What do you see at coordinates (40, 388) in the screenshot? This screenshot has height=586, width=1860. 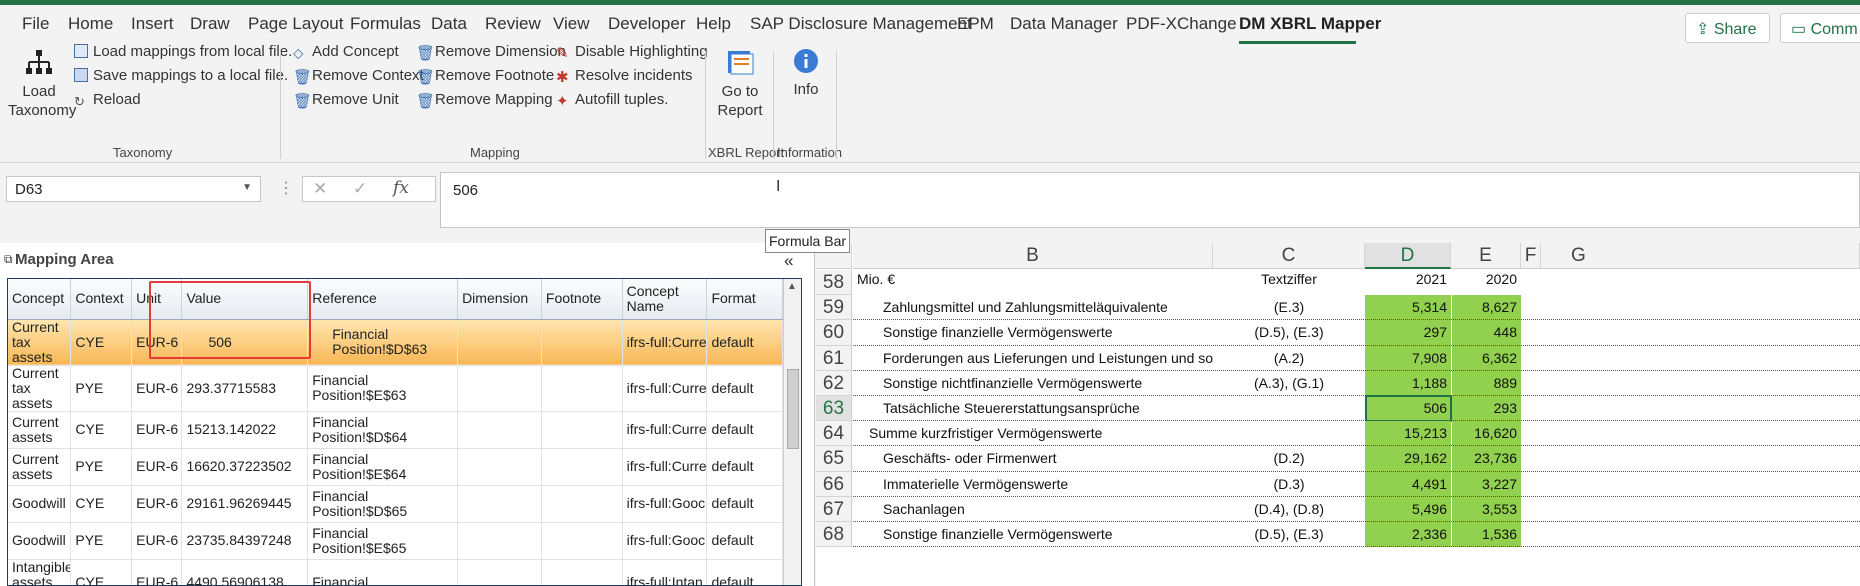 I see `mapping-cell-concept: Current tax assets` at bounding box center [40, 388].